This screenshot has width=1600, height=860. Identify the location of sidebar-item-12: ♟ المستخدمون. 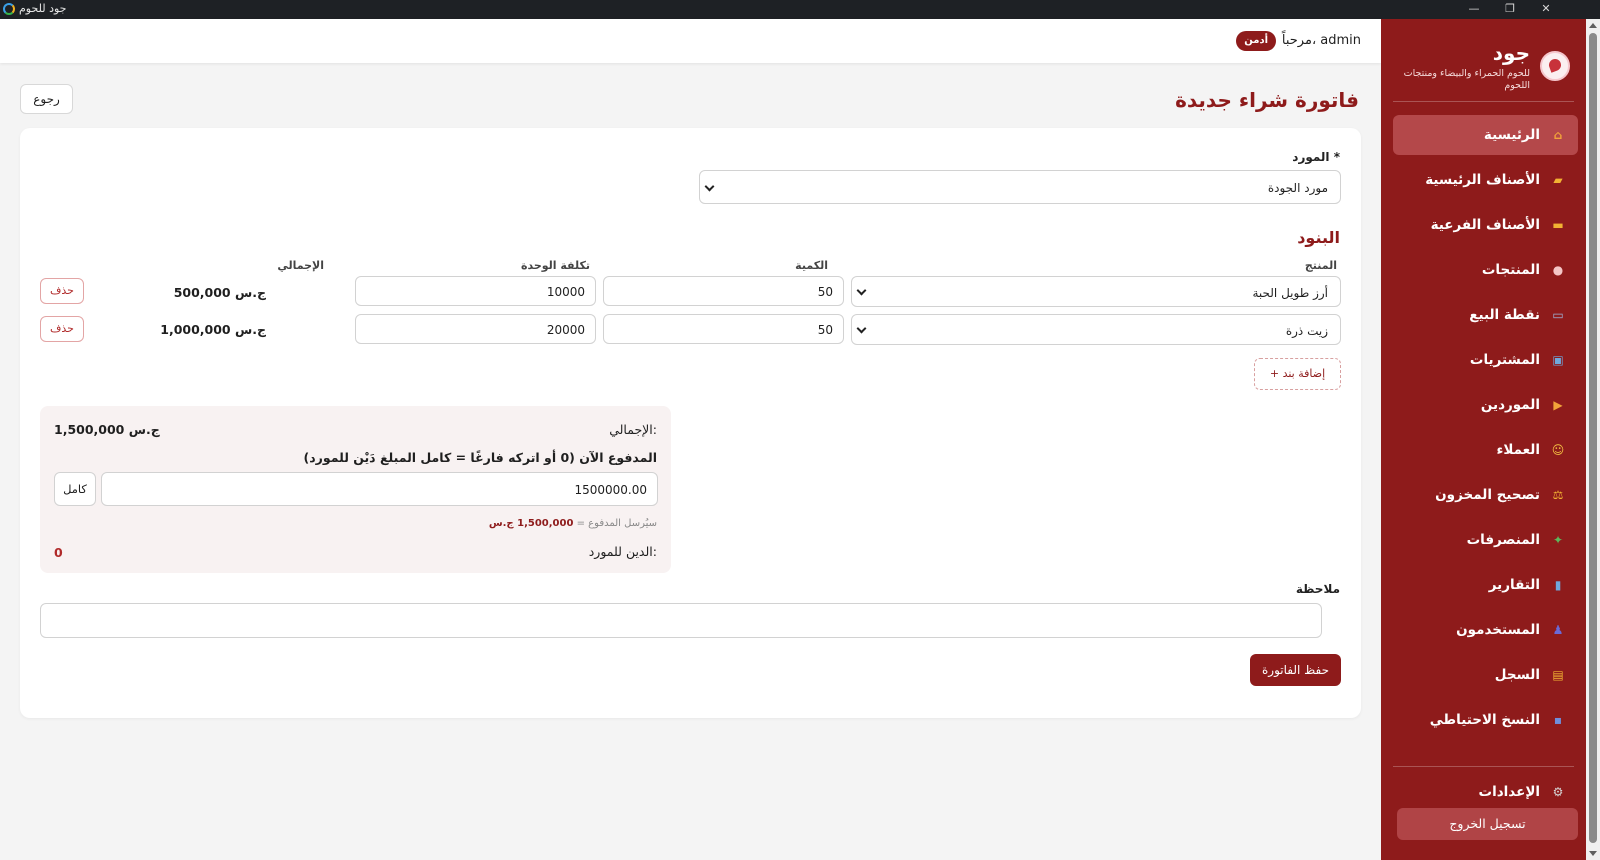
(1485, 630).